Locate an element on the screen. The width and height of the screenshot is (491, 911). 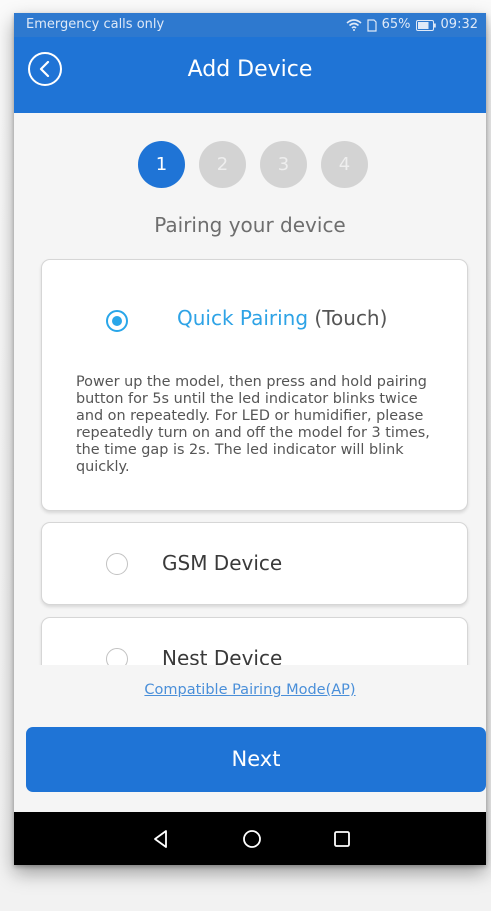
square-recents-icon is located at coordinates (342, 839).